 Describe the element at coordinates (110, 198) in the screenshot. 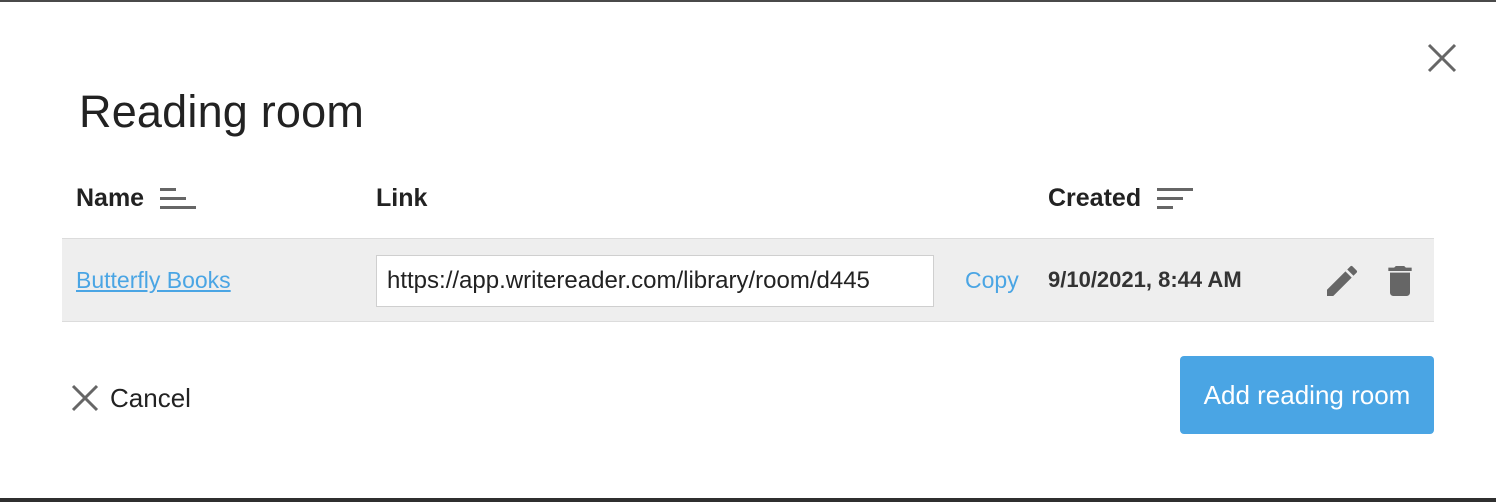

I see `column-label-name: Name` at that location.